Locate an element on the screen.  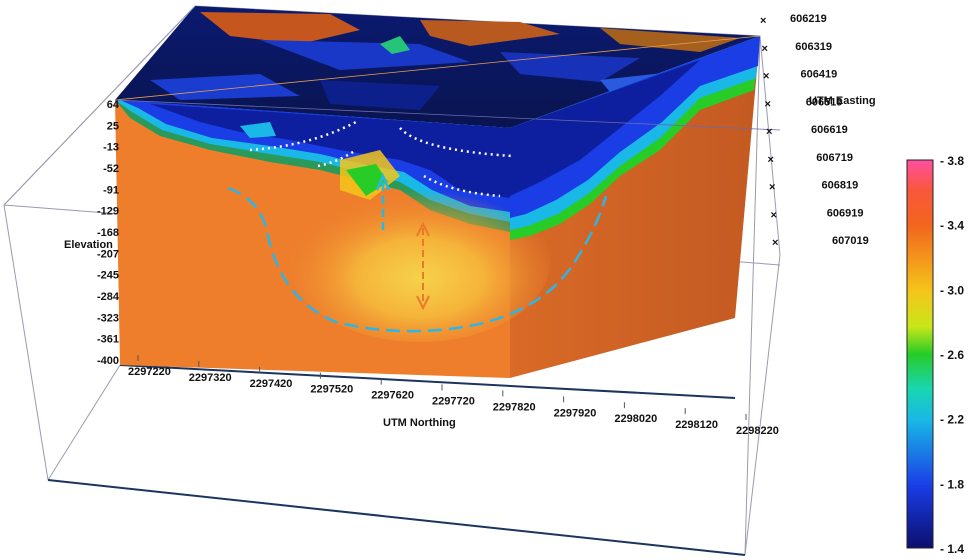
elevation-tick-label: -13 is located at coordinates (111, 148).